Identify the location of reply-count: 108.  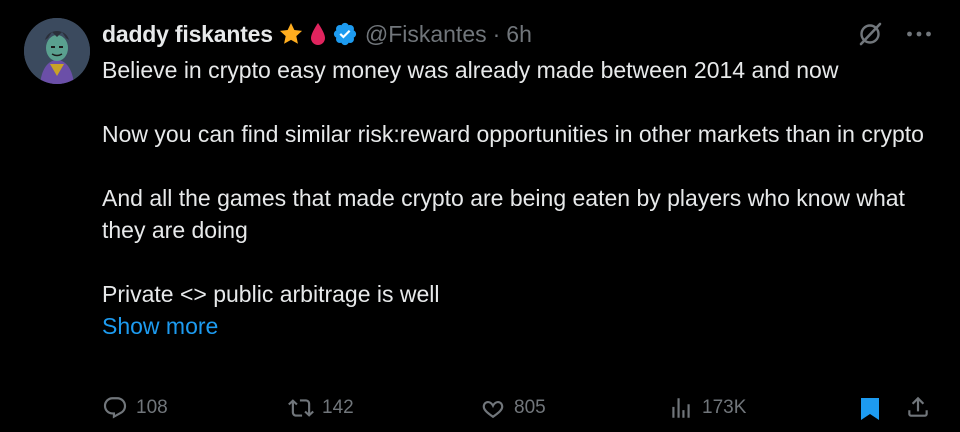
(152, 407).